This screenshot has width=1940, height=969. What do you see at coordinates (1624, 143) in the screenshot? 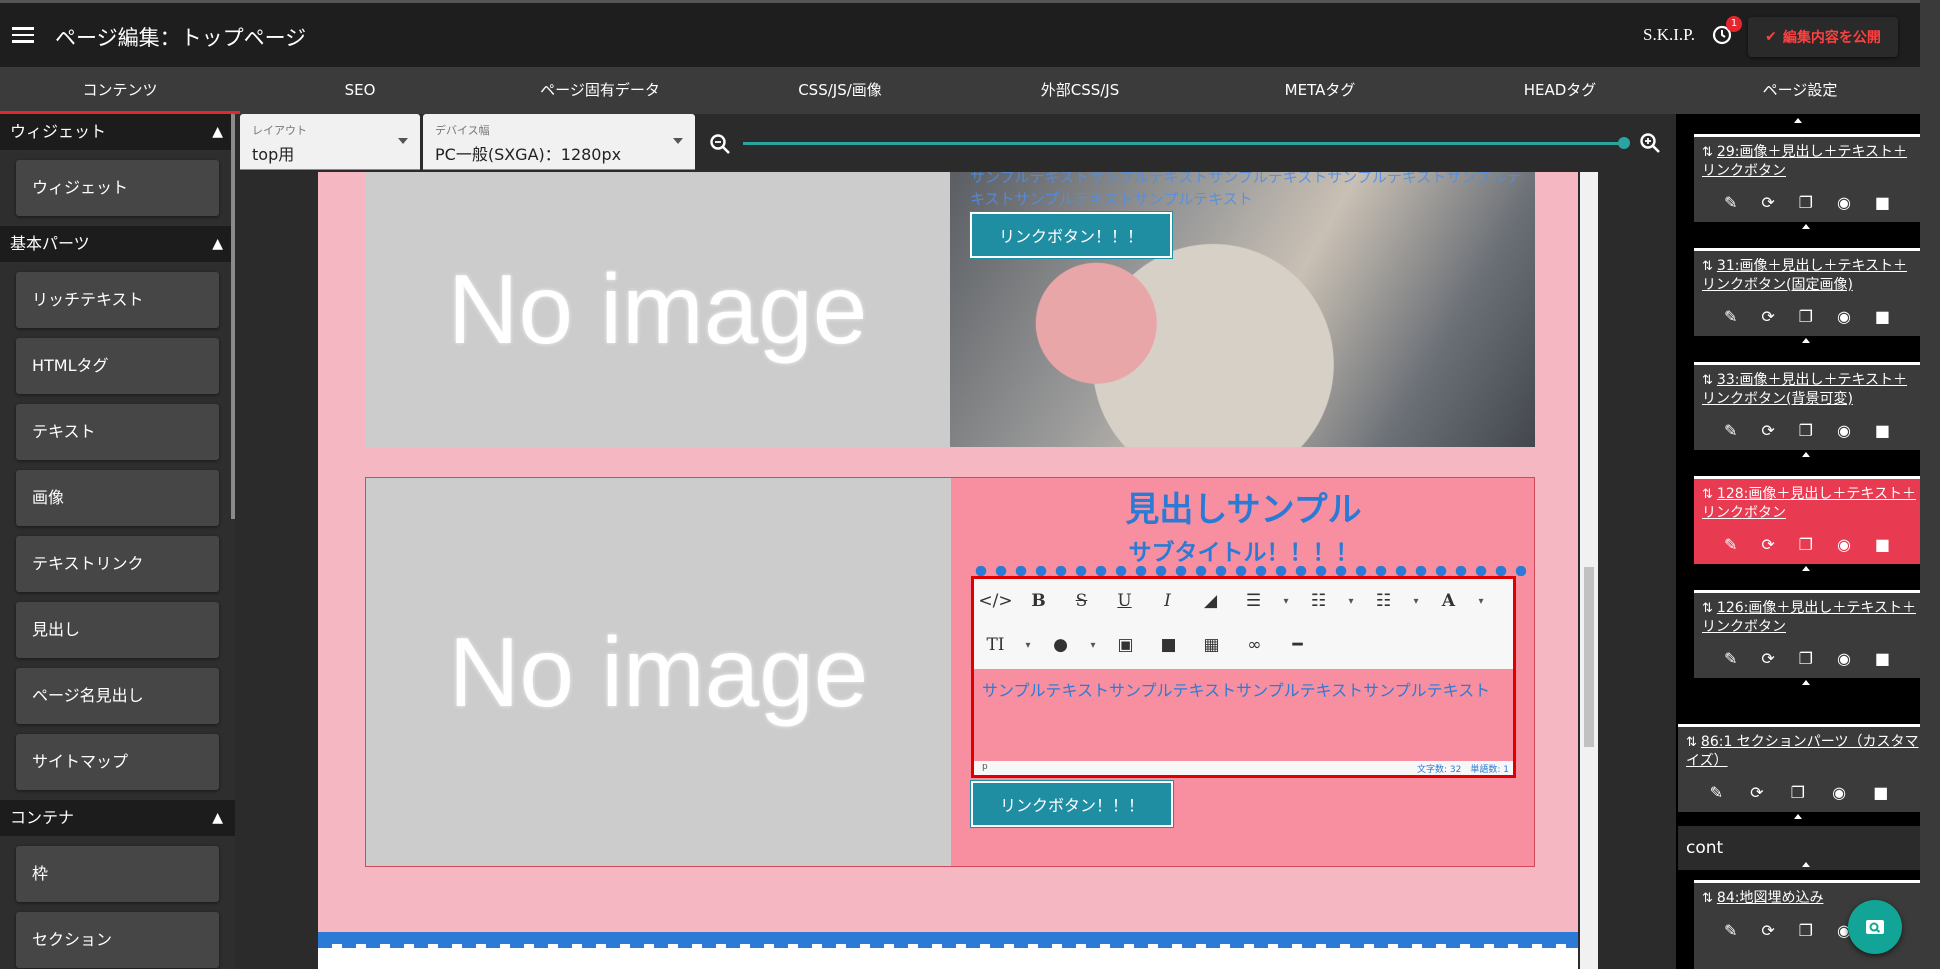
I see `zoom-slider-handle` at bounding box center [1624, 143].